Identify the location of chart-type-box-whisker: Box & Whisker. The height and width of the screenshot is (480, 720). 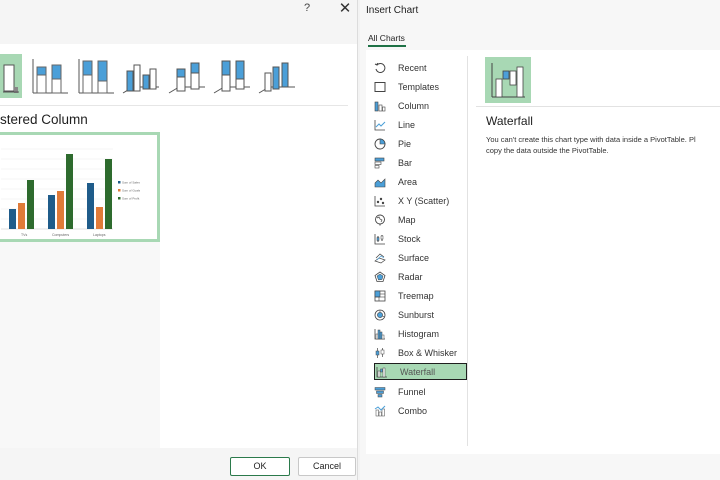
(419, 352).